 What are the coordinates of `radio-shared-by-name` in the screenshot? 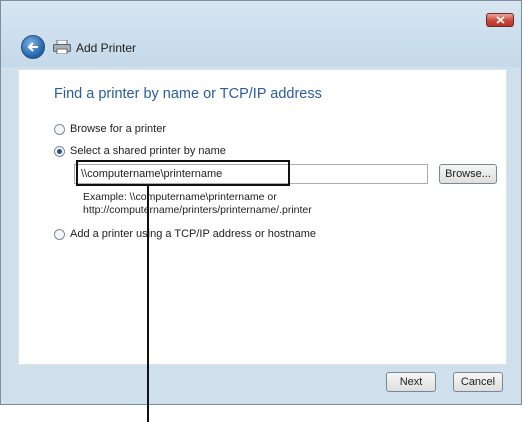 It's located at (59, 151).